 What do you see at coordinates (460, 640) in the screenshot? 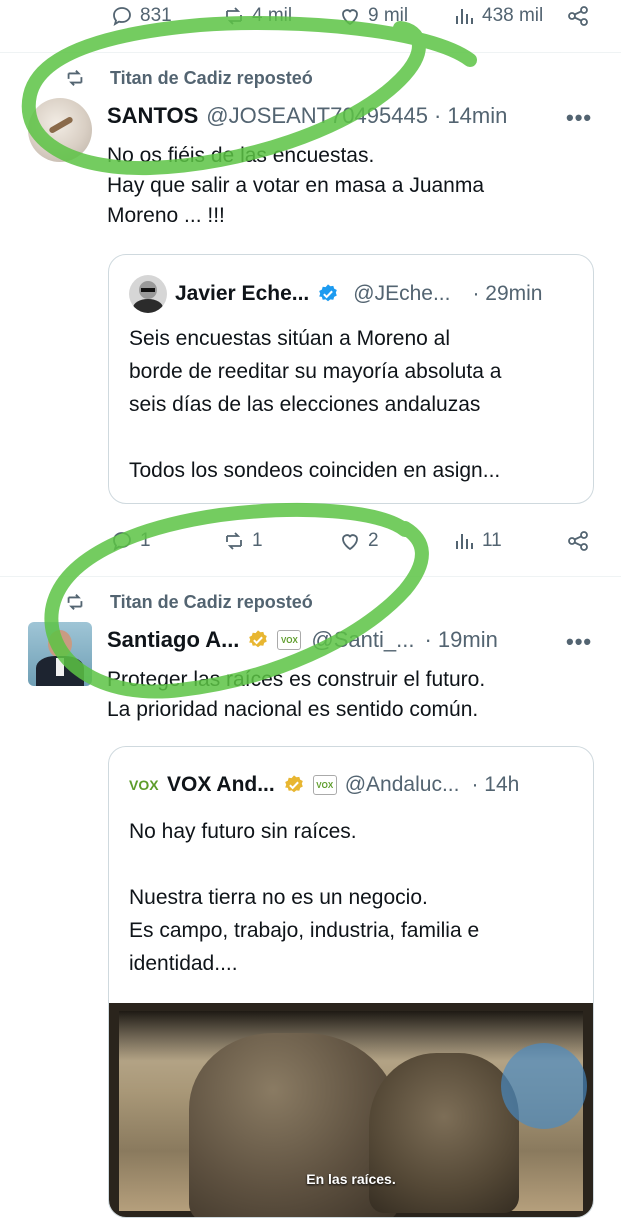
I see `post-time: · 19min` at bounding box center [460, 640].